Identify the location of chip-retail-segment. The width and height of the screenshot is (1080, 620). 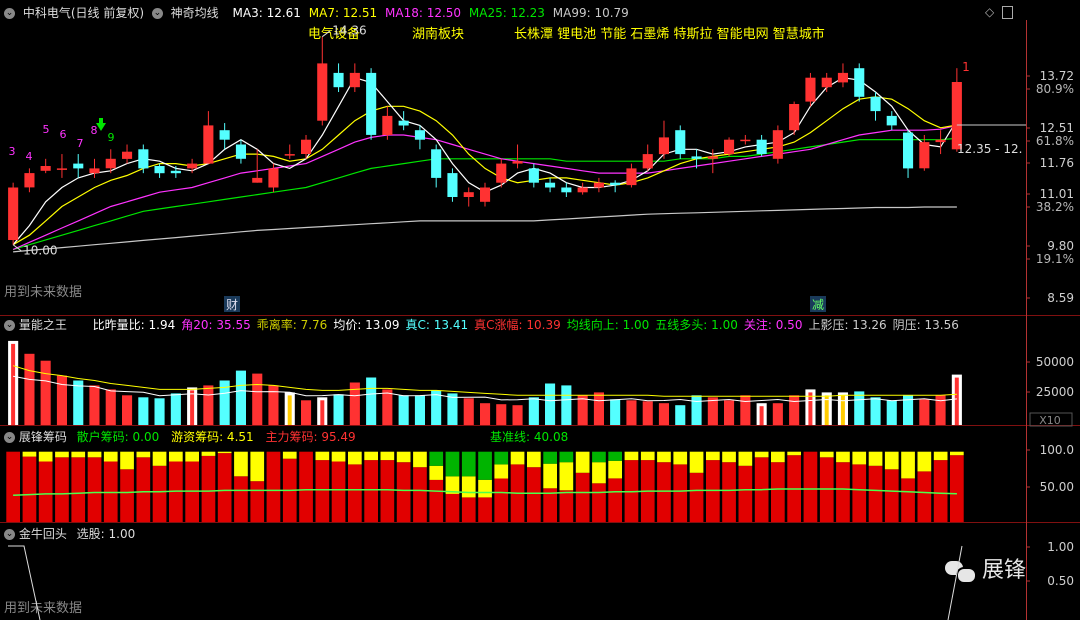
(550, 457).